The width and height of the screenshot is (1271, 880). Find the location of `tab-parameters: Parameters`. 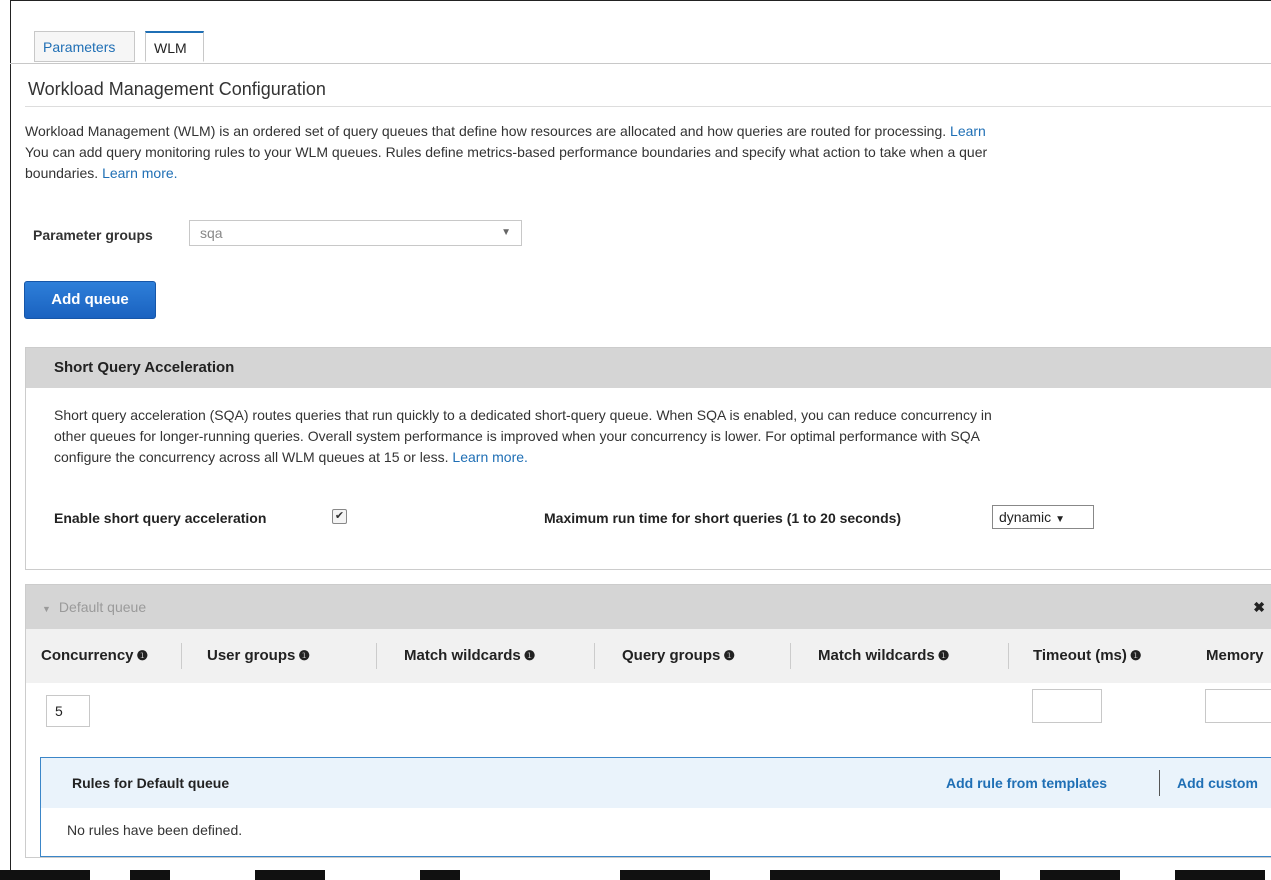

tab-parameters: Parameters is located at coordinates (84, 46).